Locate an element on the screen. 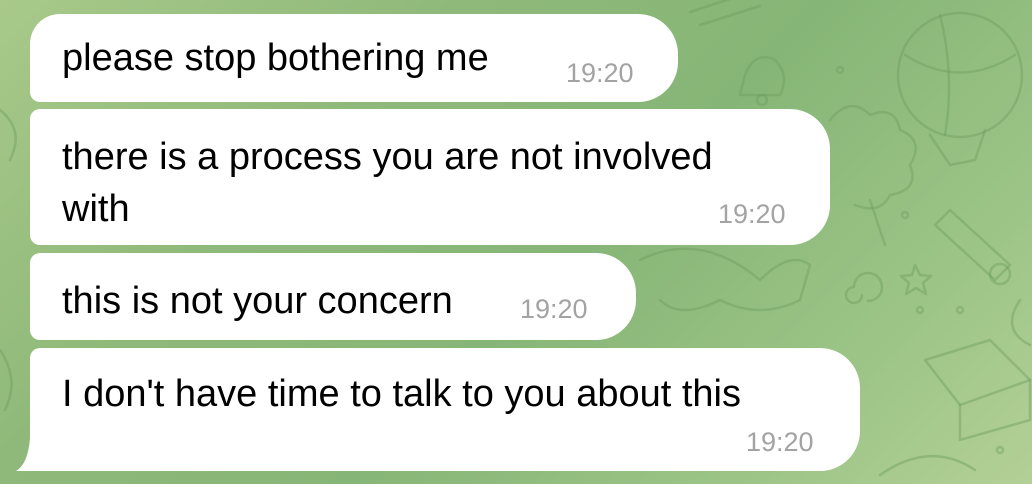  message-text-line: there is a process you are not involved is located at coordinates (387, 157).